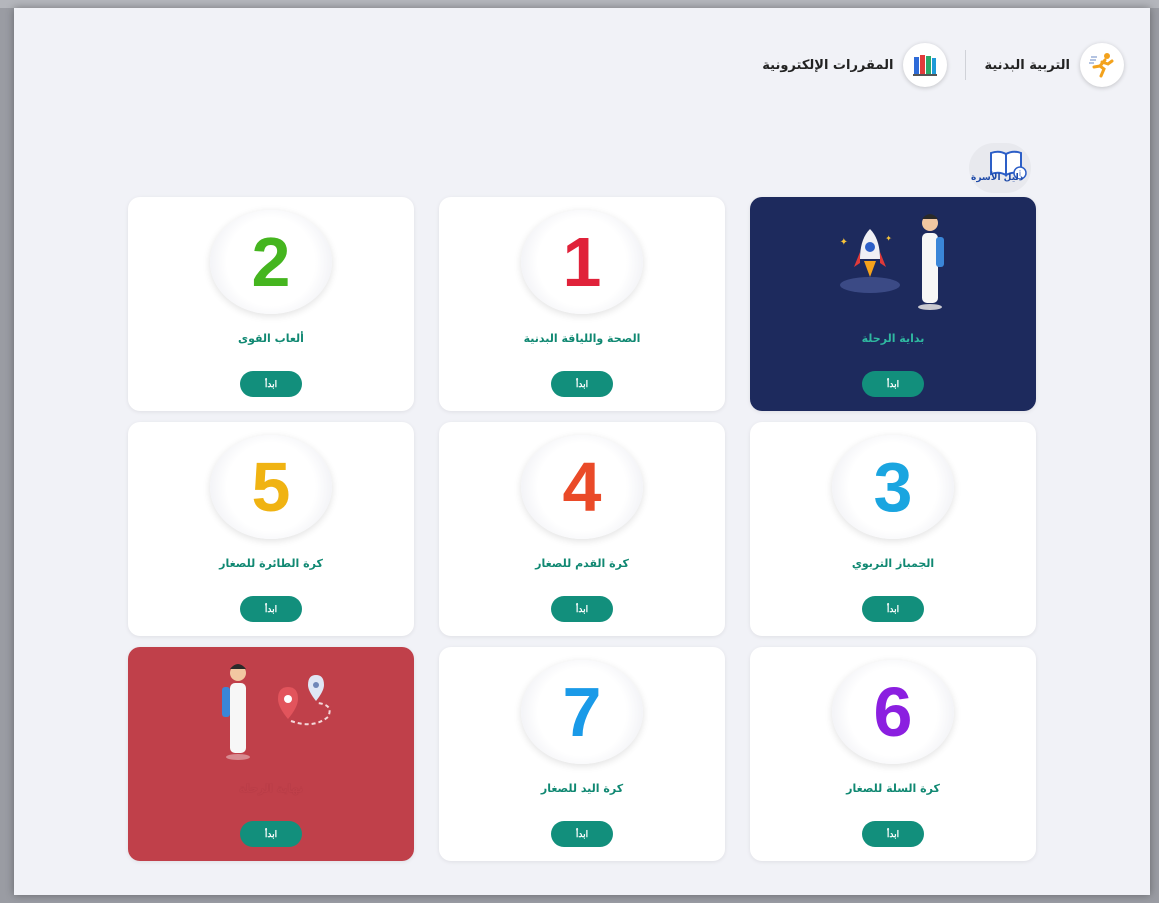  Describe the element at coordinates (579, 4) in the screenshot. I see `window-shadow` at that location.